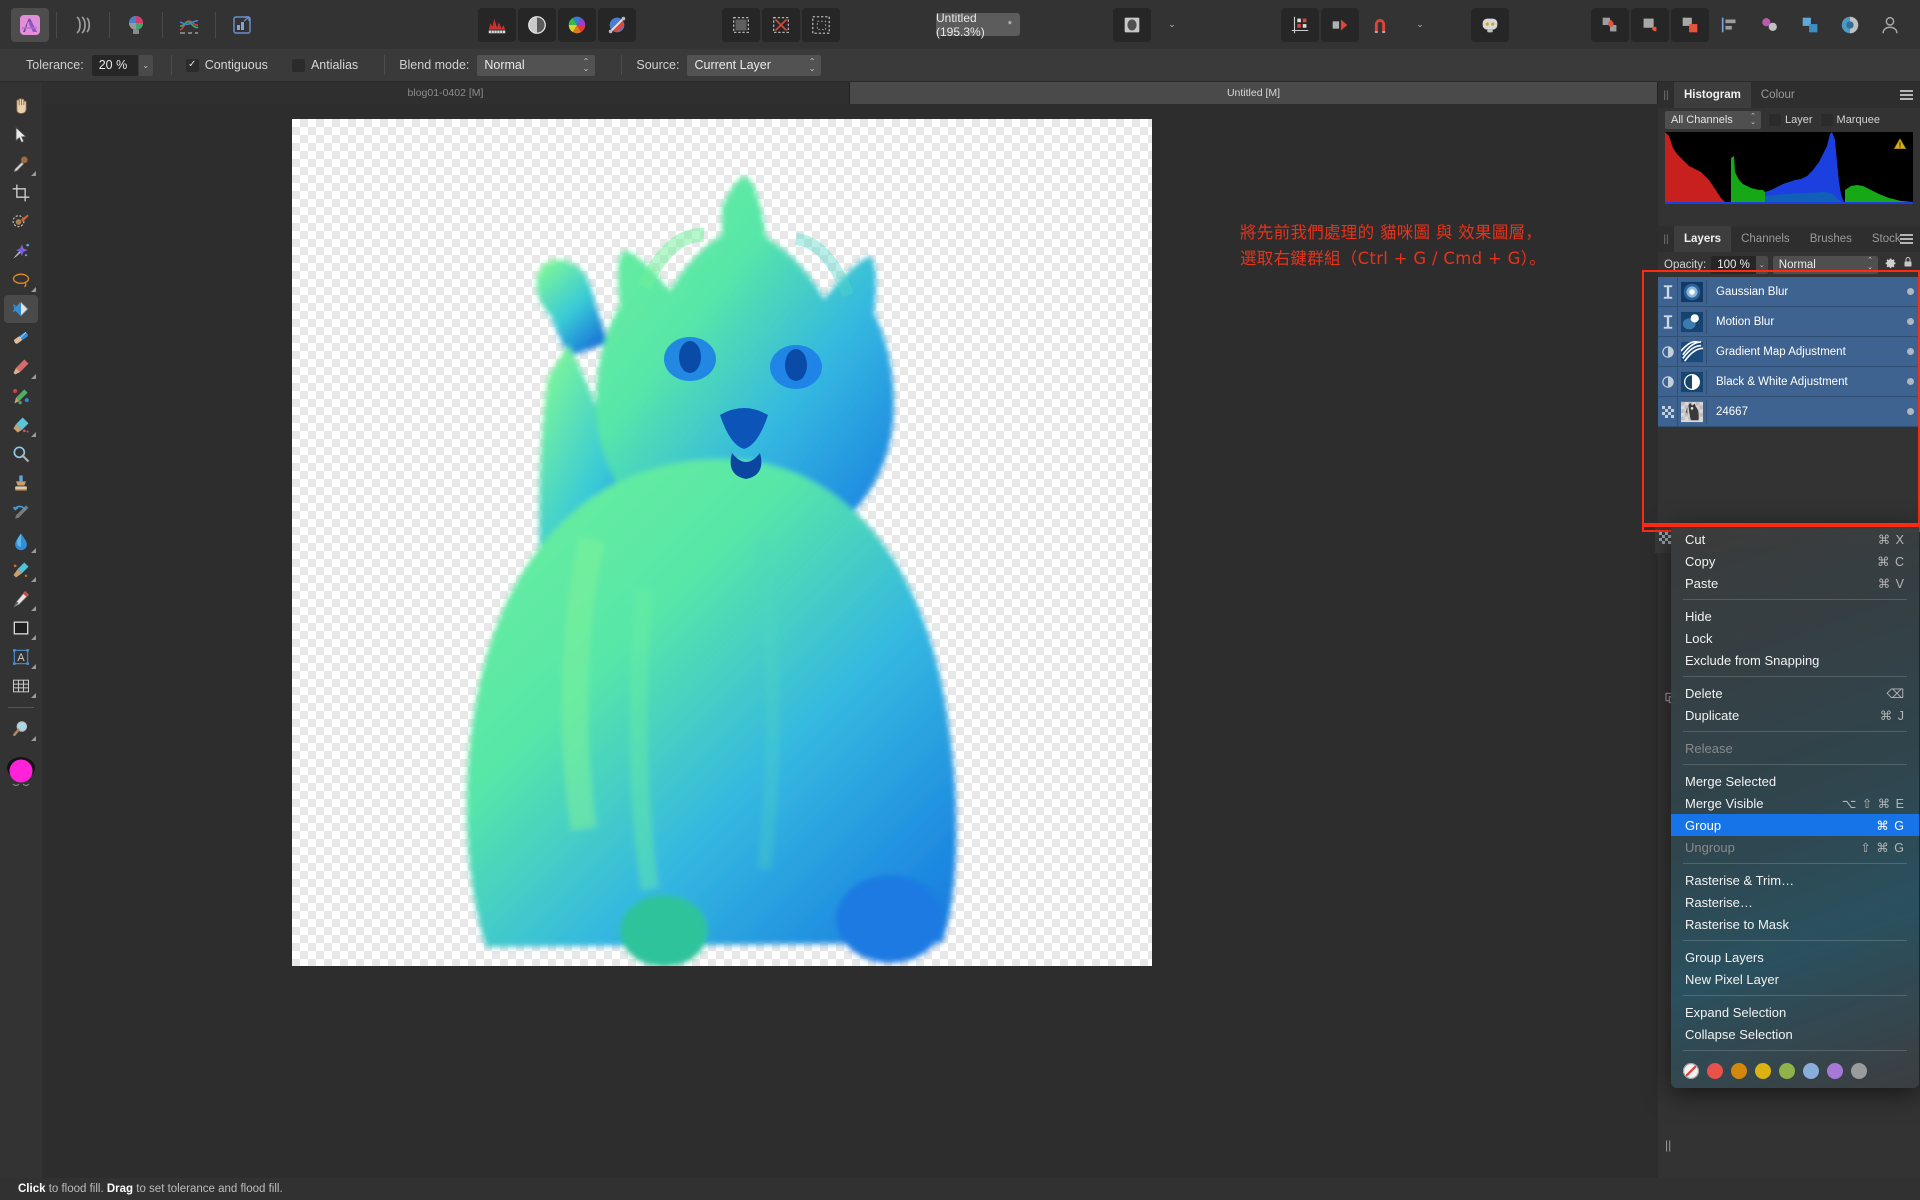 This screenshot has width=1920, height=1200. I want to click on menu-item-duplicate: Duplicate ⌘ J, so click(1795, 715).